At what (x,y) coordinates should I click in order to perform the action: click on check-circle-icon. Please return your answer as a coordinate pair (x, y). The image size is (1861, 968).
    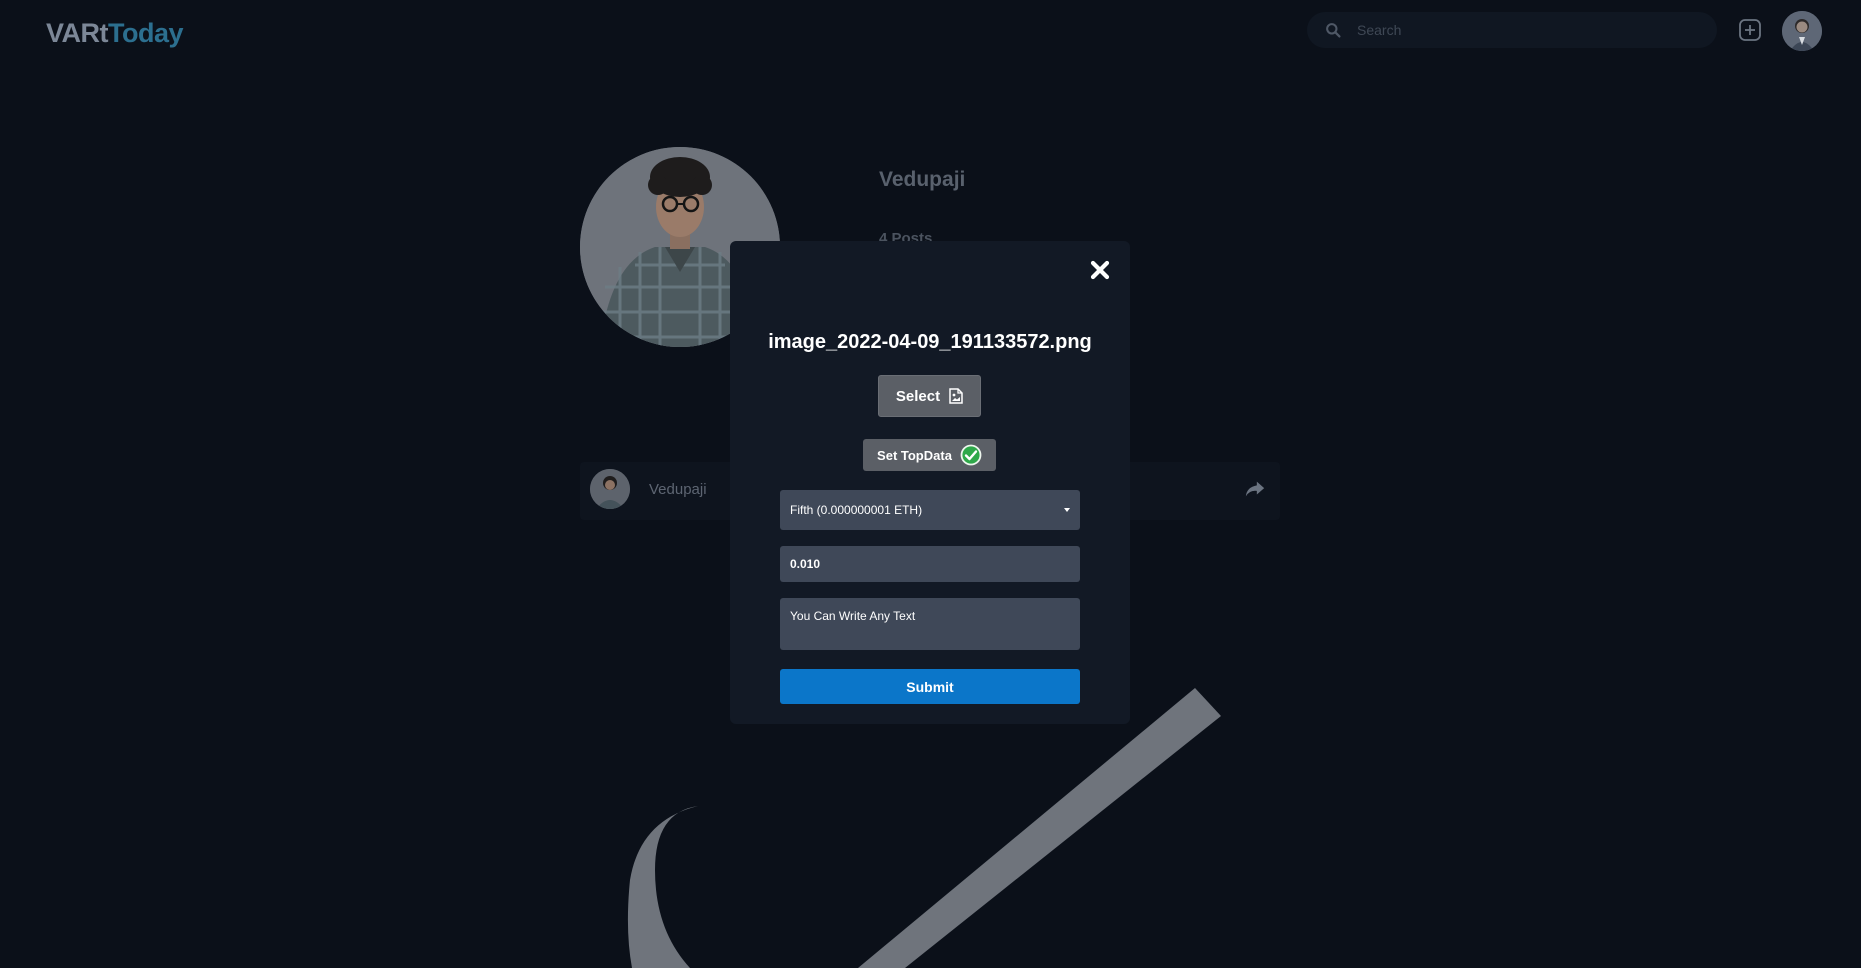
    Looking at the image, I should click on (971, 455).